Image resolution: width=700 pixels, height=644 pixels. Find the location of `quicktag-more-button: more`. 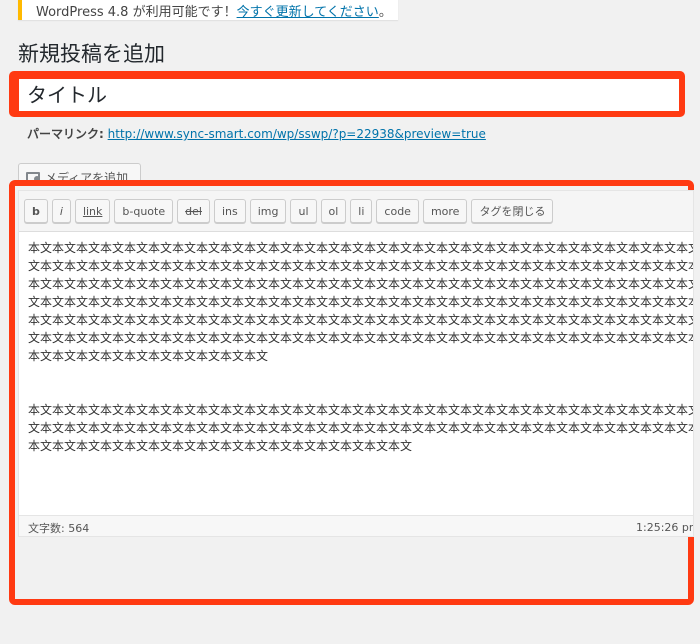

quicktag-more-button: more is located at coordinates (445, 211).